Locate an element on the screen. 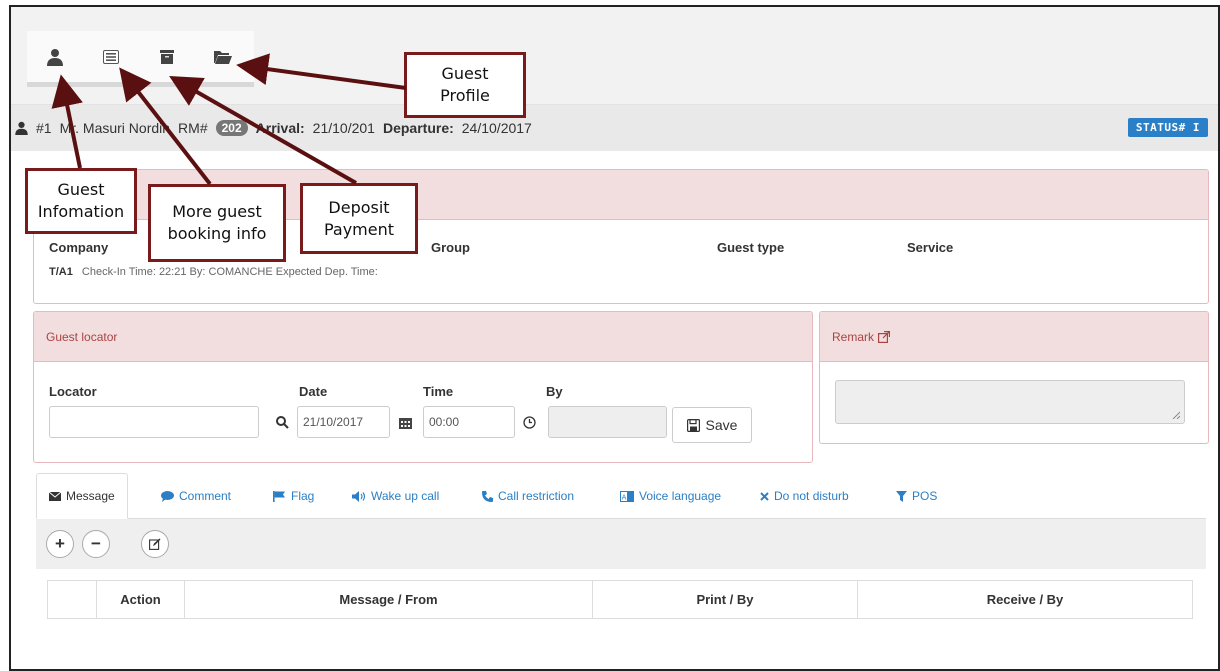 The height and width of the screenshot is (671, 1220). tab-comment: Comment is located at coordinates (196, 496).